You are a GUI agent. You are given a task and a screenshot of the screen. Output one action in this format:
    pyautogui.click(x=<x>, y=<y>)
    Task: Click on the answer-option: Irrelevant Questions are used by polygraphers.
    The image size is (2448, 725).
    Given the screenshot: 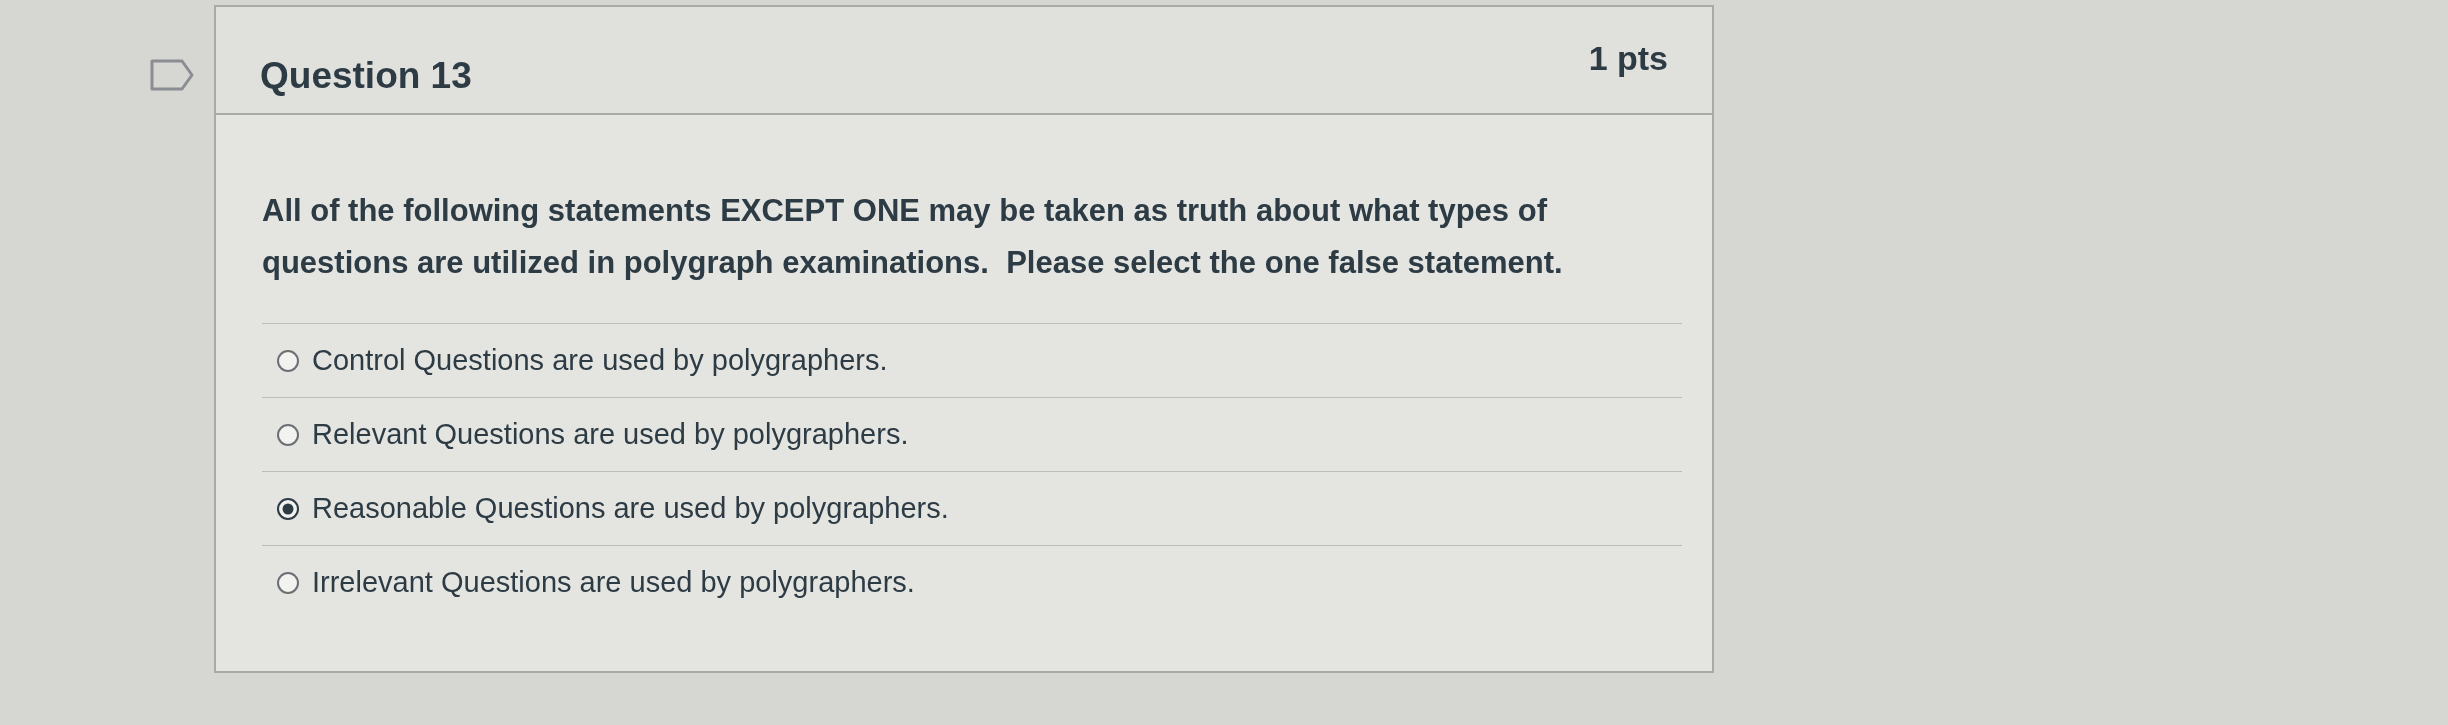 What is the action you would take?
    pyautogui.click(x=972, y=582)
    